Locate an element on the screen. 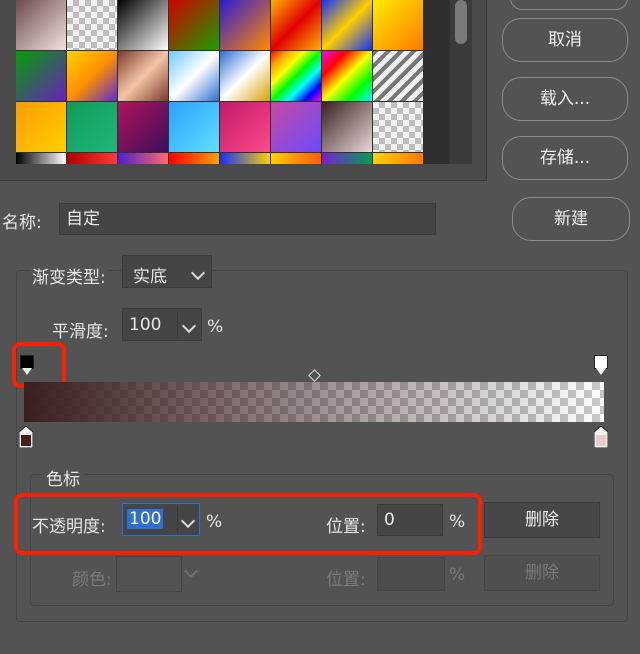 This screenshot has width=640, height=654. ok-button is located at coordinates (569, 5).